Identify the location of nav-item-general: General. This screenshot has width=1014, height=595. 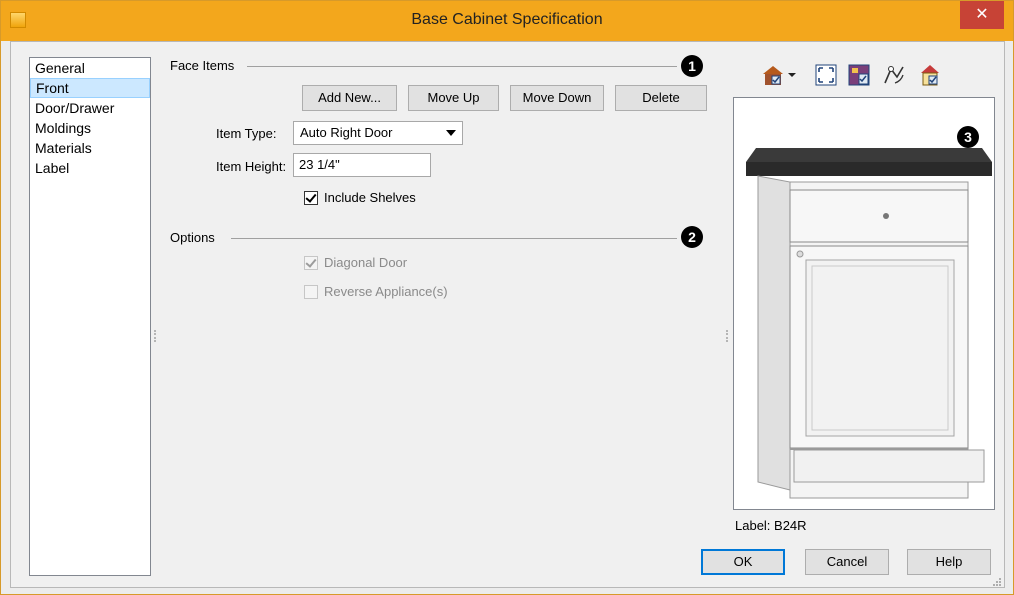
(90, 68).